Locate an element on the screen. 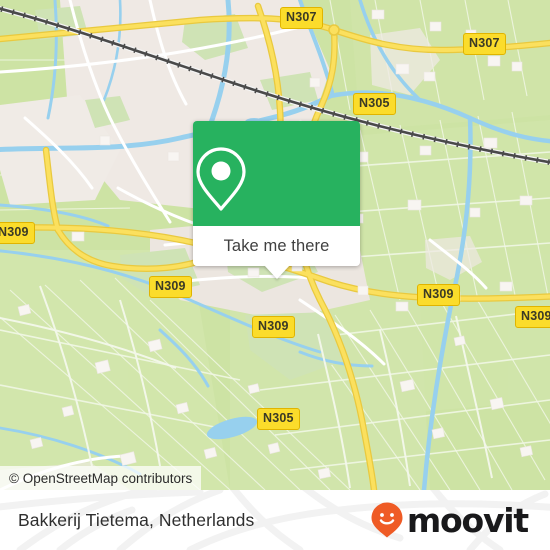  moovit-smiley-pin-icon is located at coordinates (387, 520).